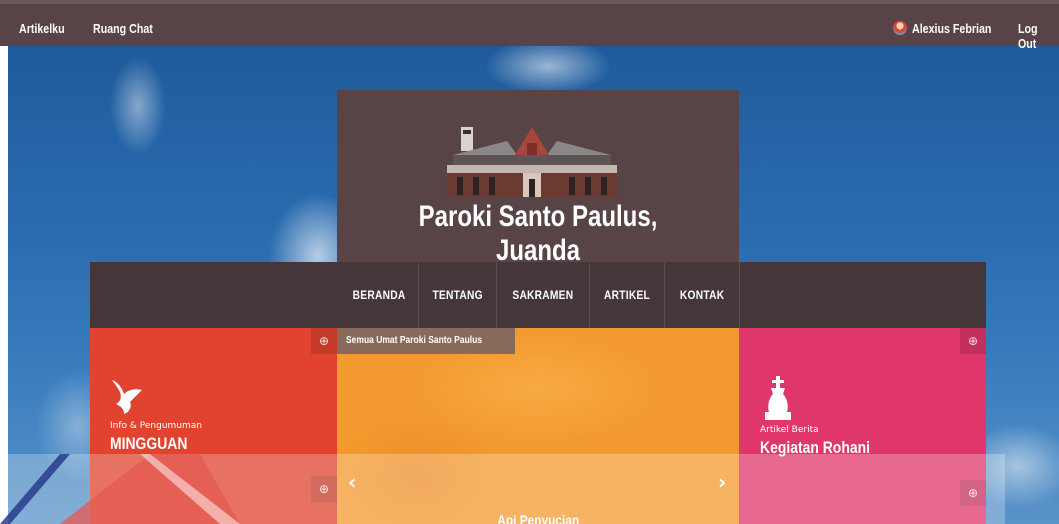  Describe the element at coordinates (532, 162) in the screenshot. I see `church-logo-icon` at that location.